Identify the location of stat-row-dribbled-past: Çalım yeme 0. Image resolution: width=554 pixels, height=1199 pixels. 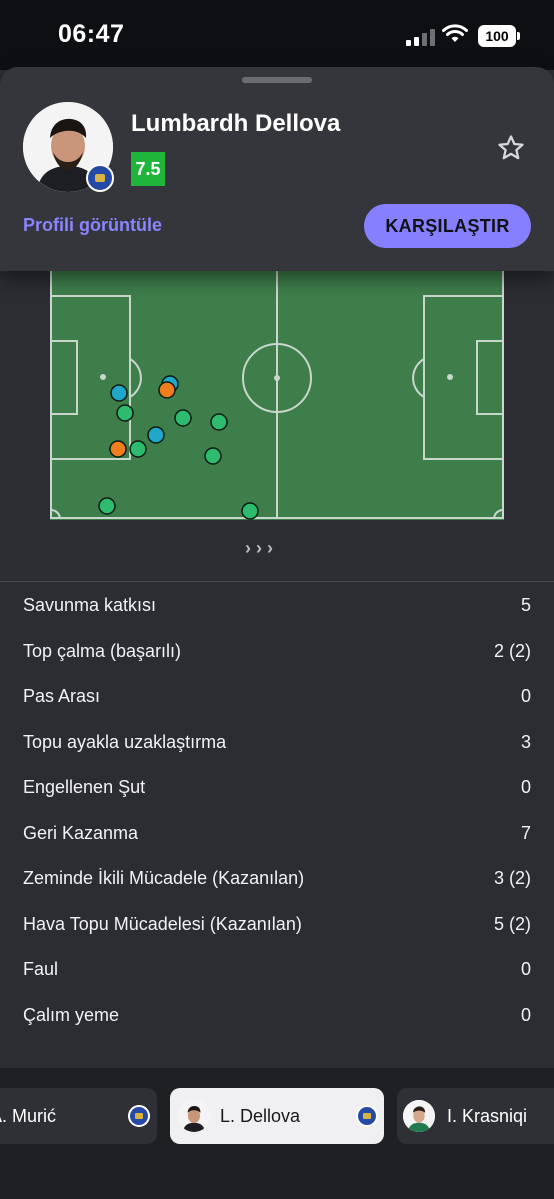
(277, 1016).